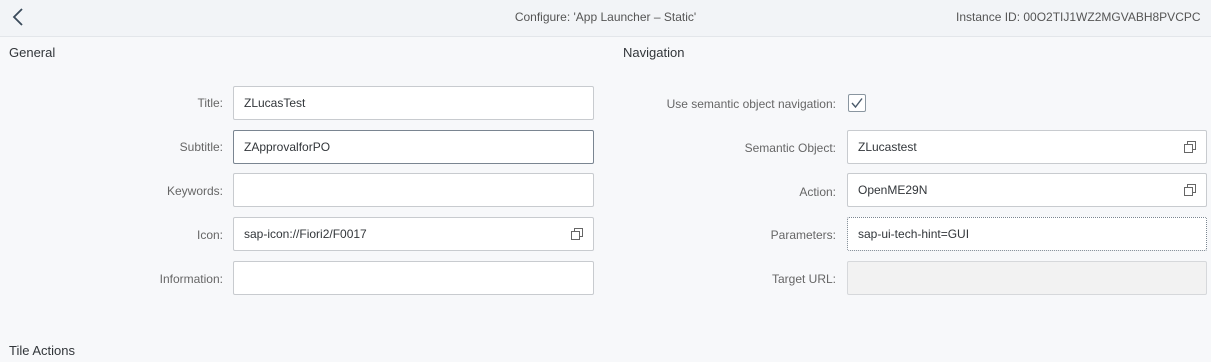  Describe the element at coordinates (209, 235) in the screenshot. I see `icon-label: Icon:` at that location.